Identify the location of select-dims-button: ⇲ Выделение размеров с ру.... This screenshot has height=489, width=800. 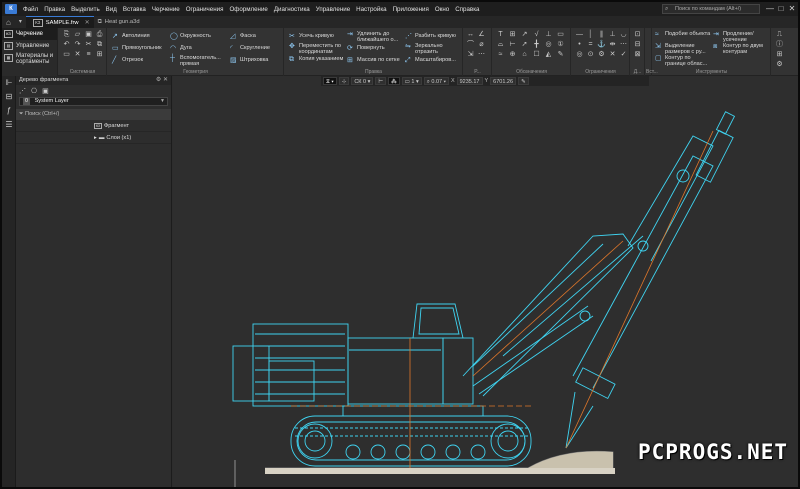
(683, 49).